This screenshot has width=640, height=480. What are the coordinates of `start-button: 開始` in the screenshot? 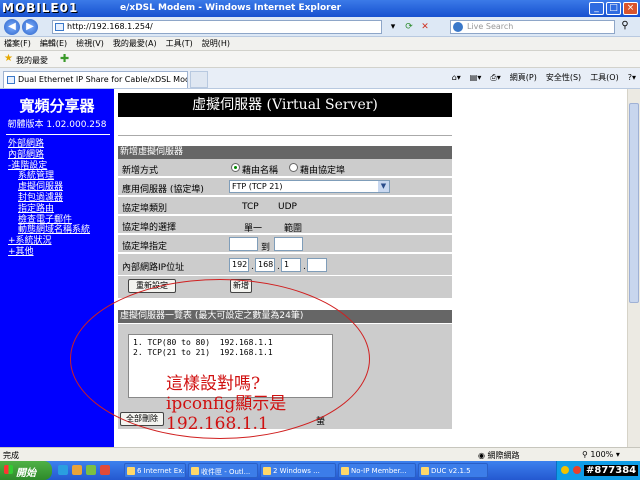 It's located at (26, 470).